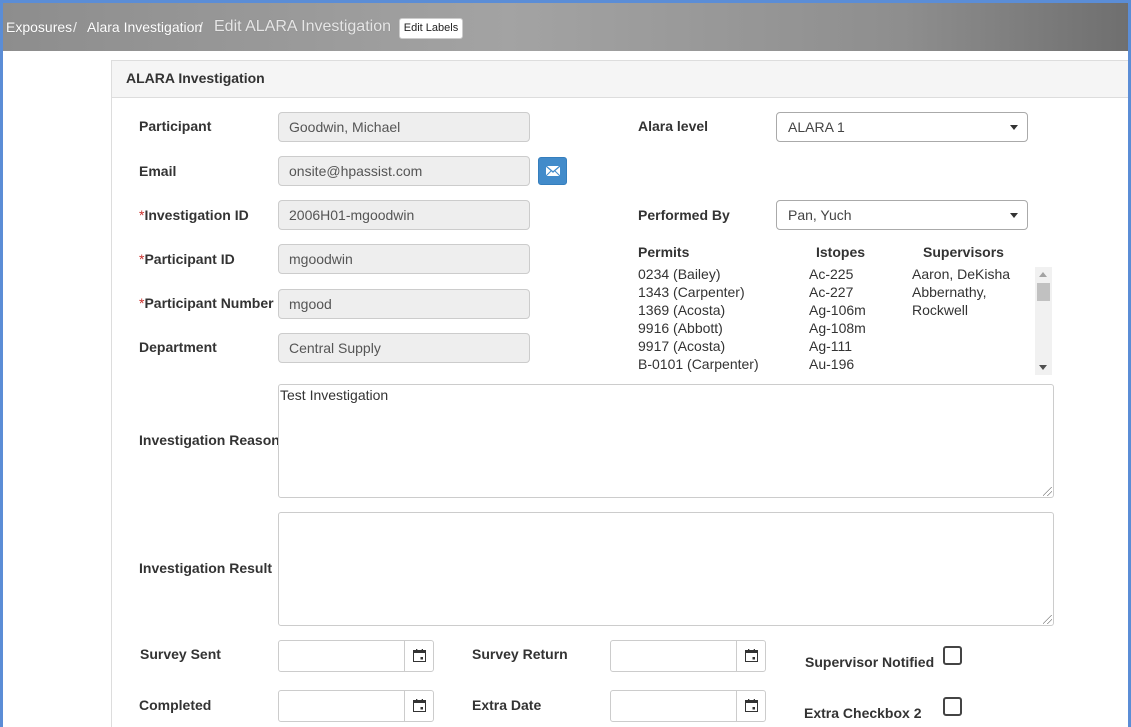 Image resolution: width=1131 pixels, height=727 pixels. What do you see at coordinates (870, 662) in the screenshot?
I see `supervisor-notified-label: Supervisor Notified` at bounding box center [870, 662].